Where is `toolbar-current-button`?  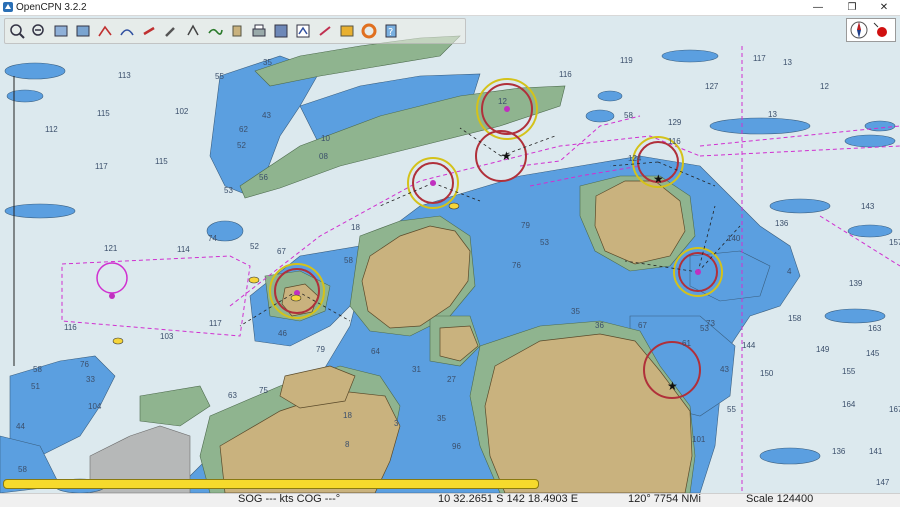
toolbar-current-button is located at coordinates (215, 31).